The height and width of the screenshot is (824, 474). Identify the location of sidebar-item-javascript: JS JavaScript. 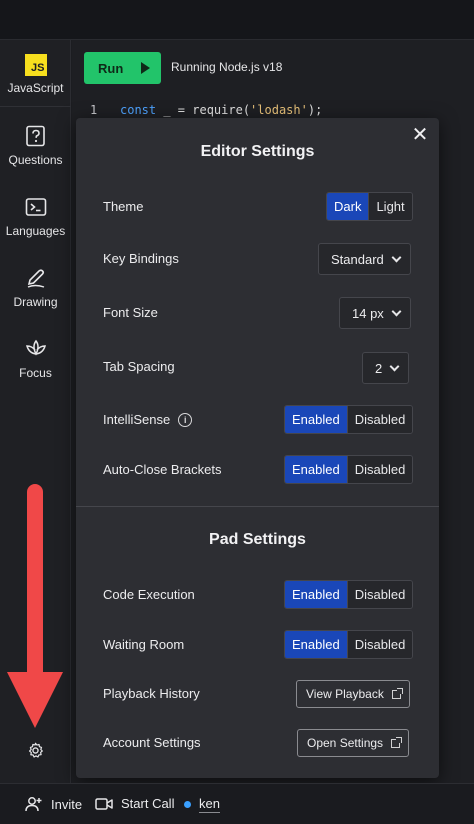
(35, 74).